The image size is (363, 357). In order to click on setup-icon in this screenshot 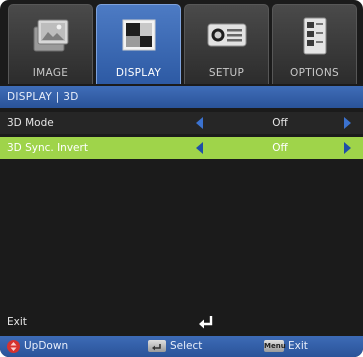, I will do `click(226, 35)`.